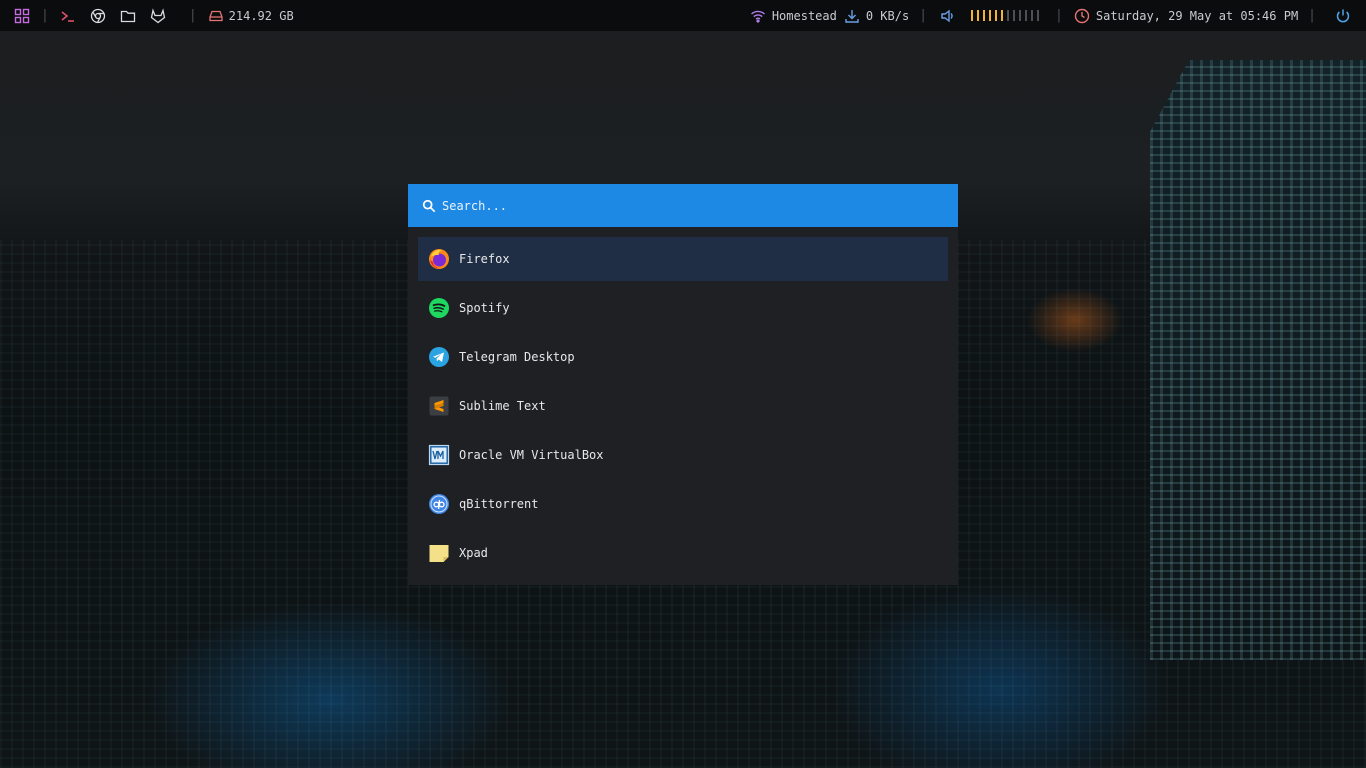 The height and width of the screenshot is (768, 1366). I want to click on telegram-icon, so click(439, 357).